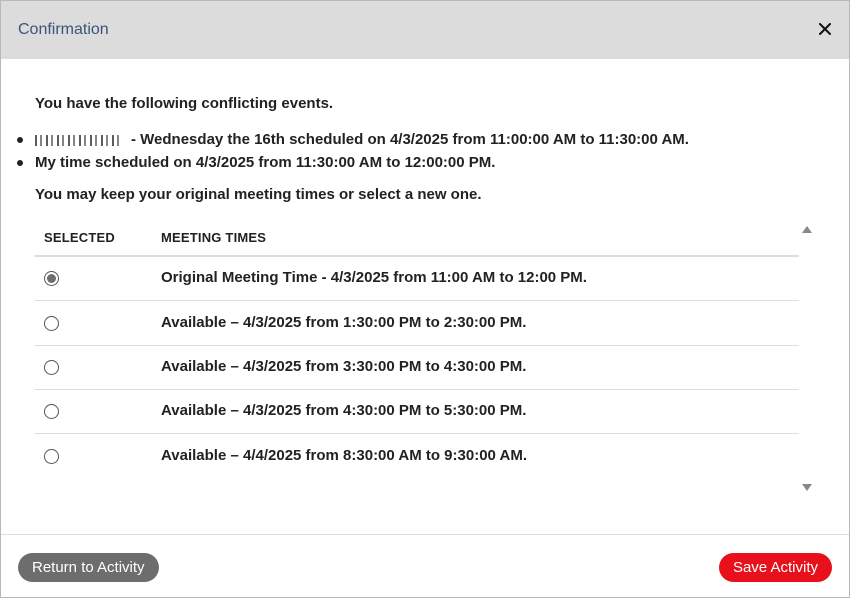 The height and width of the screenshot is (598, 850). Describe the element at coordinates (79, 140) in the screenshot. I see `redacted-event-name` at that location.